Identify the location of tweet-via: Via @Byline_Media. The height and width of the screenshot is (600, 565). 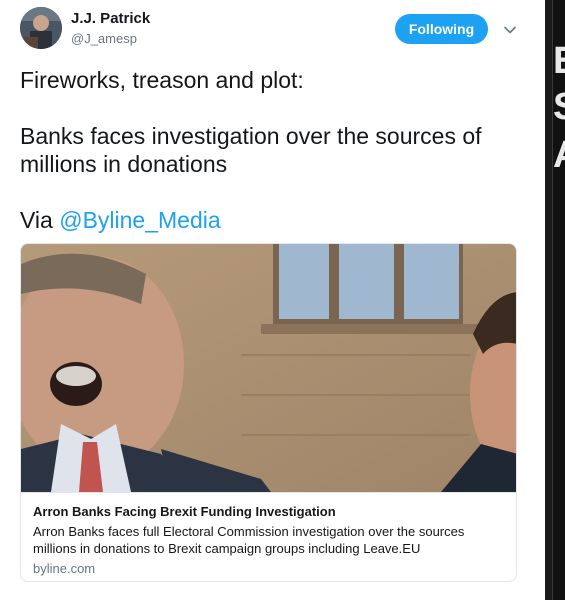
(275, 220).